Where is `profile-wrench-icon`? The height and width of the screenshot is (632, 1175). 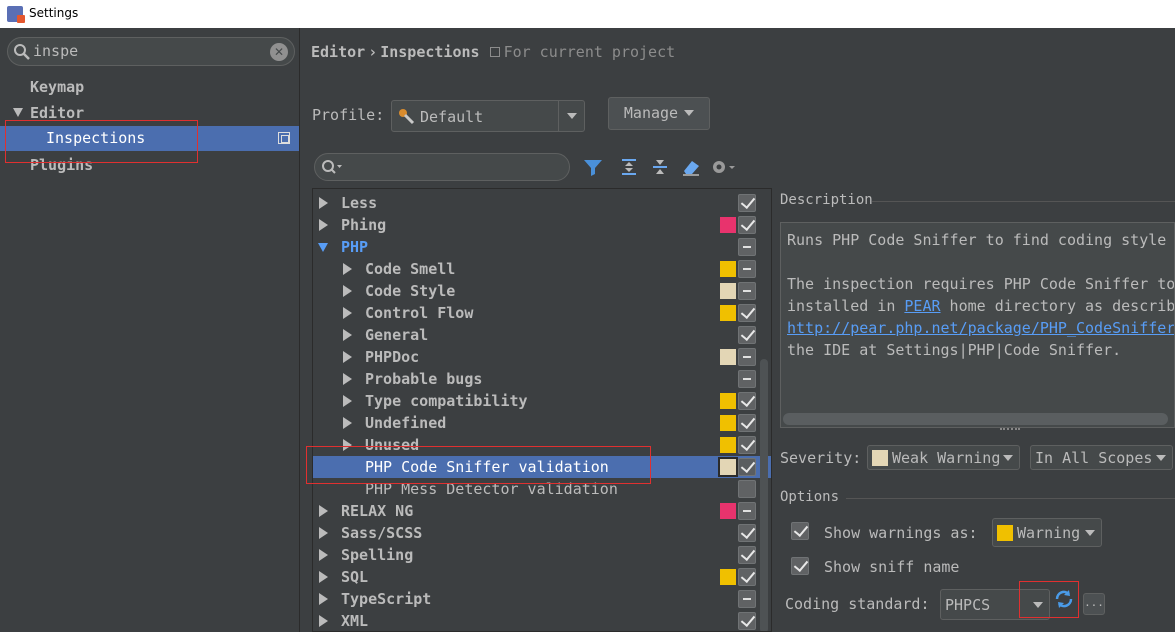 profile-wrench-icon is located at coordinates (407, 117).